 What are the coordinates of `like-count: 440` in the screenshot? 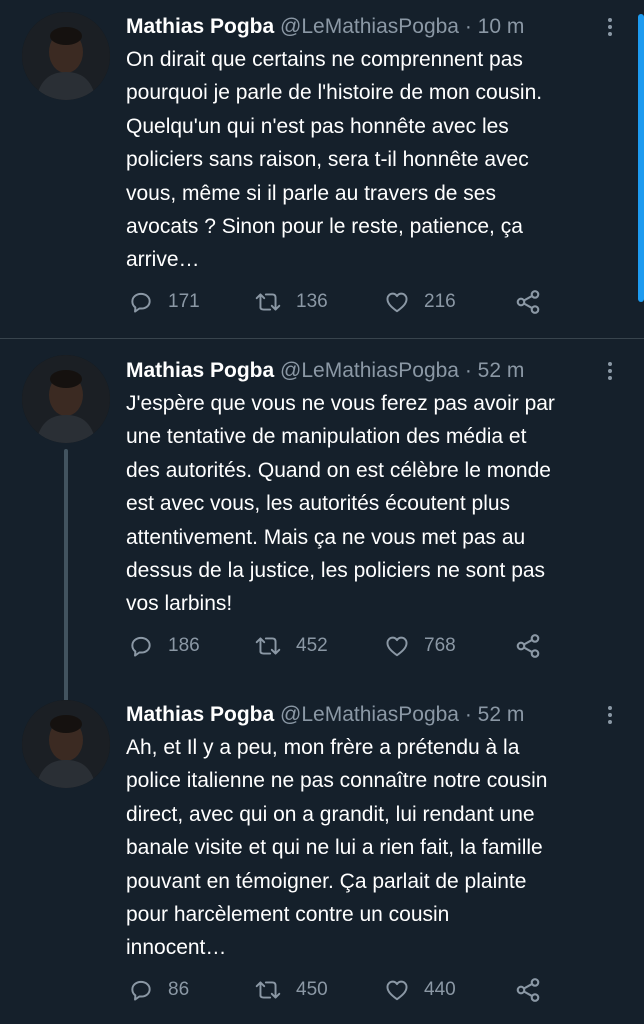 It's located at (440, 989).